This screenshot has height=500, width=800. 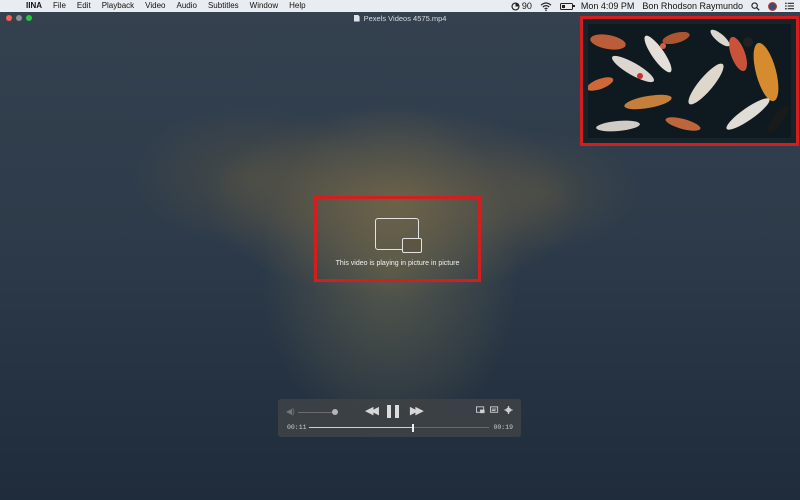 I want to click on menu-app-iina: IINA, so click(x=35, y=6).